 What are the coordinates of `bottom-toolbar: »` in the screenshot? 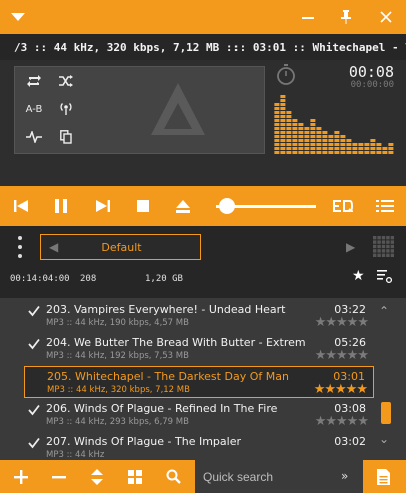 It's located at (203, 476).